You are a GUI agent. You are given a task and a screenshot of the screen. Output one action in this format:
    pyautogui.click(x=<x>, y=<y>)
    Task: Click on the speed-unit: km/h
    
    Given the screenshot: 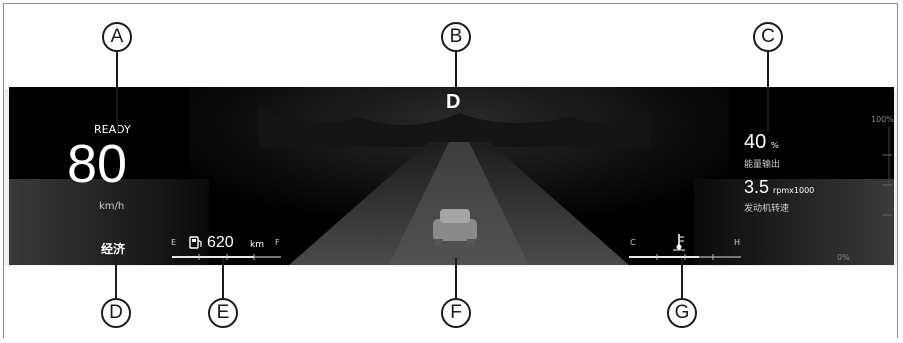 What is the action you would take?
    pyautogui.click(x=112, y=206)
    